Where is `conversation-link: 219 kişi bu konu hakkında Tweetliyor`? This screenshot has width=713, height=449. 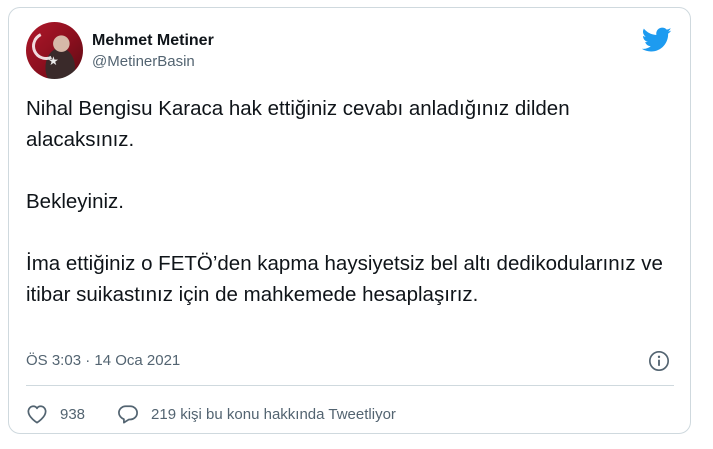 conversation-link: 219 kişi bu konu hakkında Tweetliyor is located at coordinates (256, 414).